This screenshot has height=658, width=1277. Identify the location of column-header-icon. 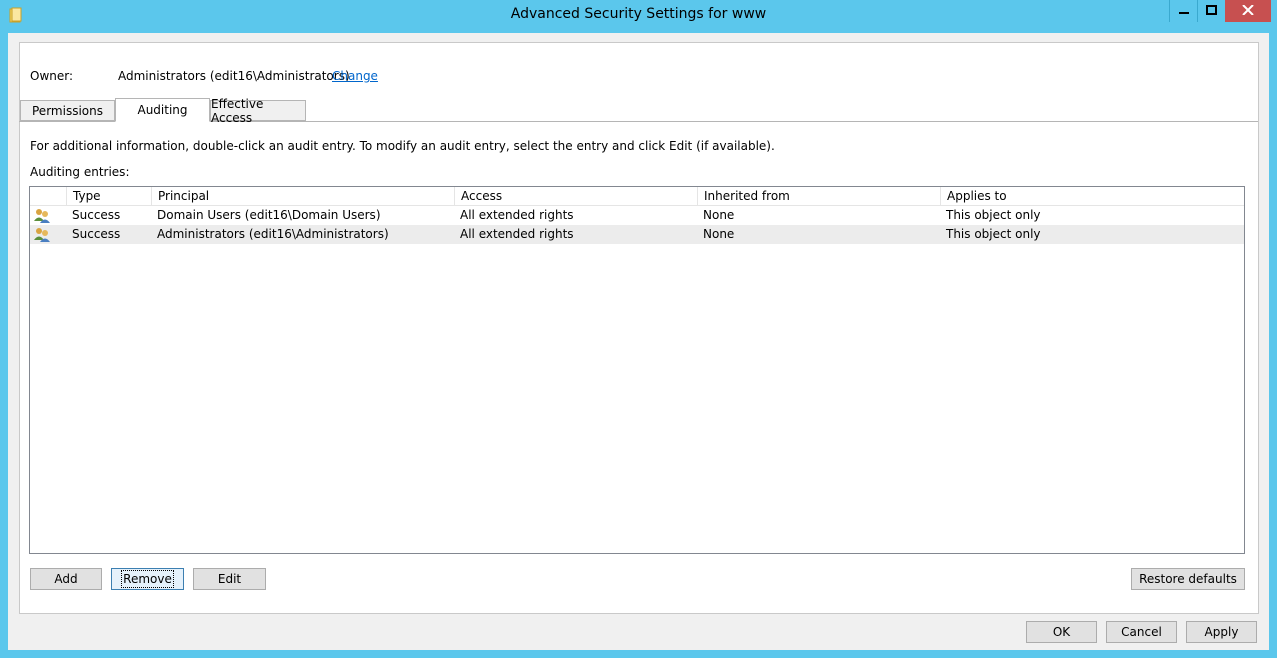
(48, 196).